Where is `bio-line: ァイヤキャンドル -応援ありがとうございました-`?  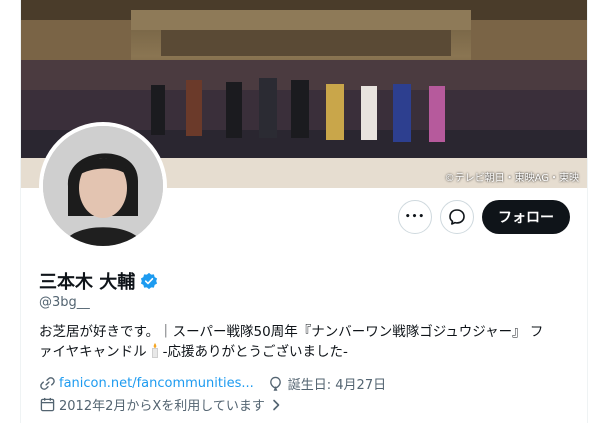
bio-line: ァイヤキャンドル -応援ありがとうございました- is located at coordinates (304, 352).